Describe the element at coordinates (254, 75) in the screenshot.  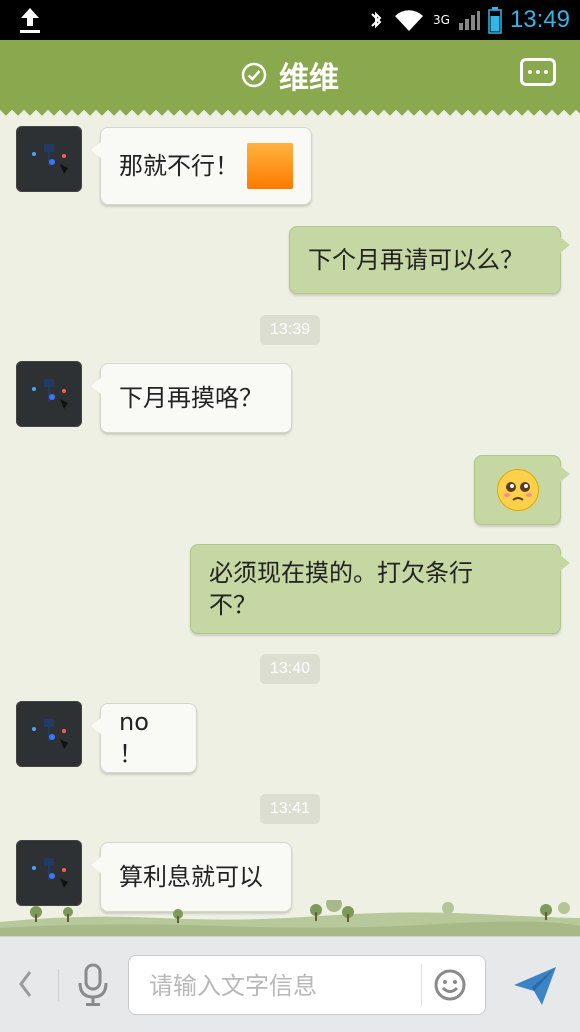
I see `check-circle-icon` at that location.